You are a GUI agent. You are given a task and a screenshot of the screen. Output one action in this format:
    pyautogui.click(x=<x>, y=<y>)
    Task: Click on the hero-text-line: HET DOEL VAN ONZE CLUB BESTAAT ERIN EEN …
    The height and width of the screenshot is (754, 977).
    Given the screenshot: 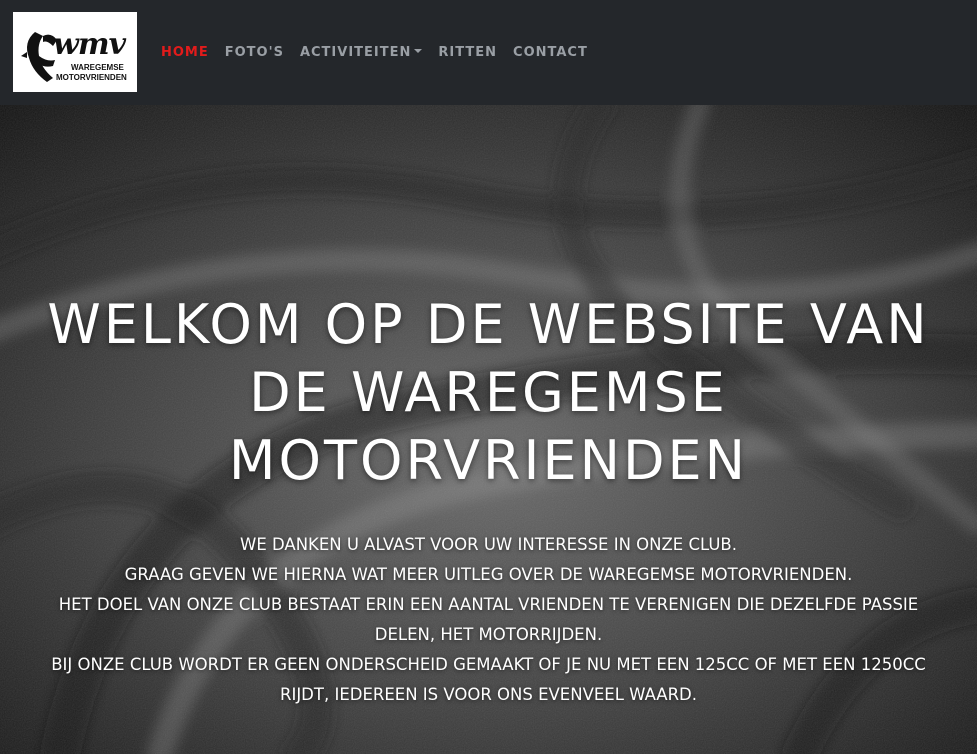 What is the action you would take?
    pyautogui.click(x=488, y=604)
    